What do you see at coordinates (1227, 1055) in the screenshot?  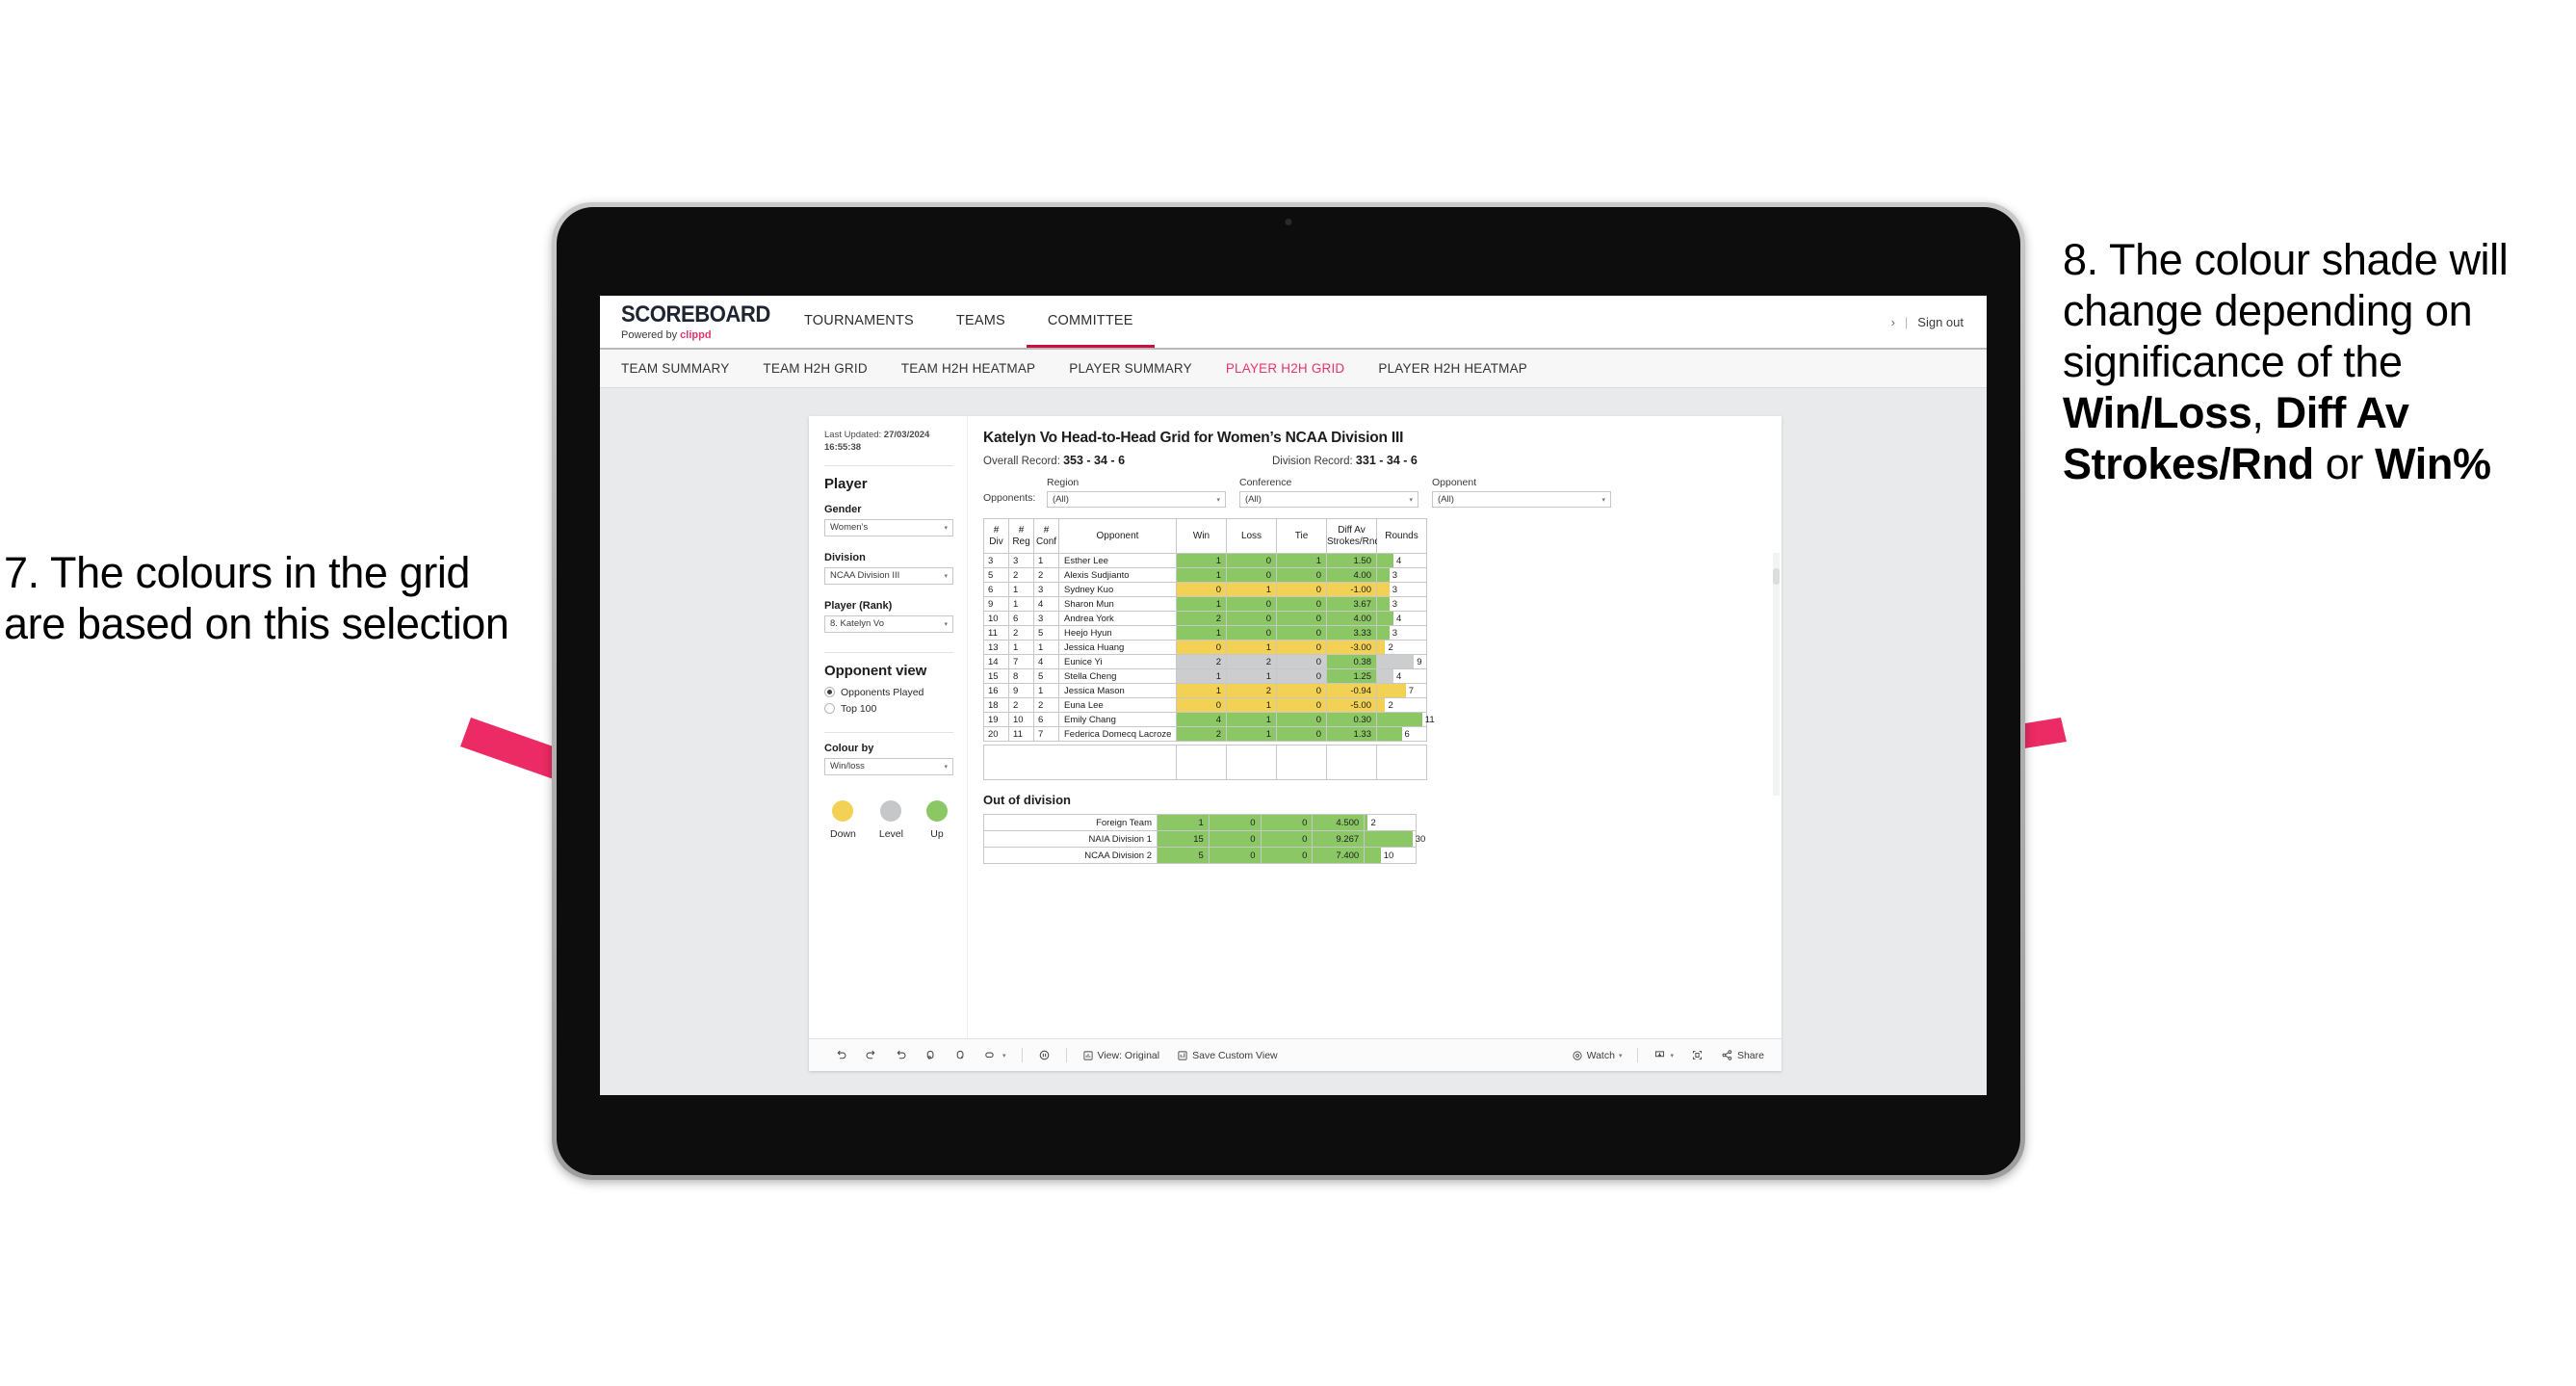 I see `save-custom-view-button: Save Custom View` at bounding box center [1227, 1055].